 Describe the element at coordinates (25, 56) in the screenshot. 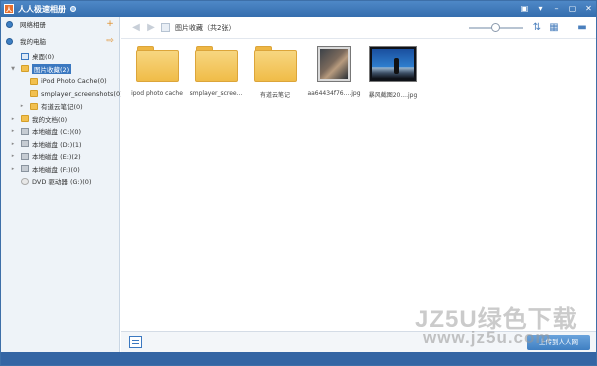

I see `desktop-icon` at that location.